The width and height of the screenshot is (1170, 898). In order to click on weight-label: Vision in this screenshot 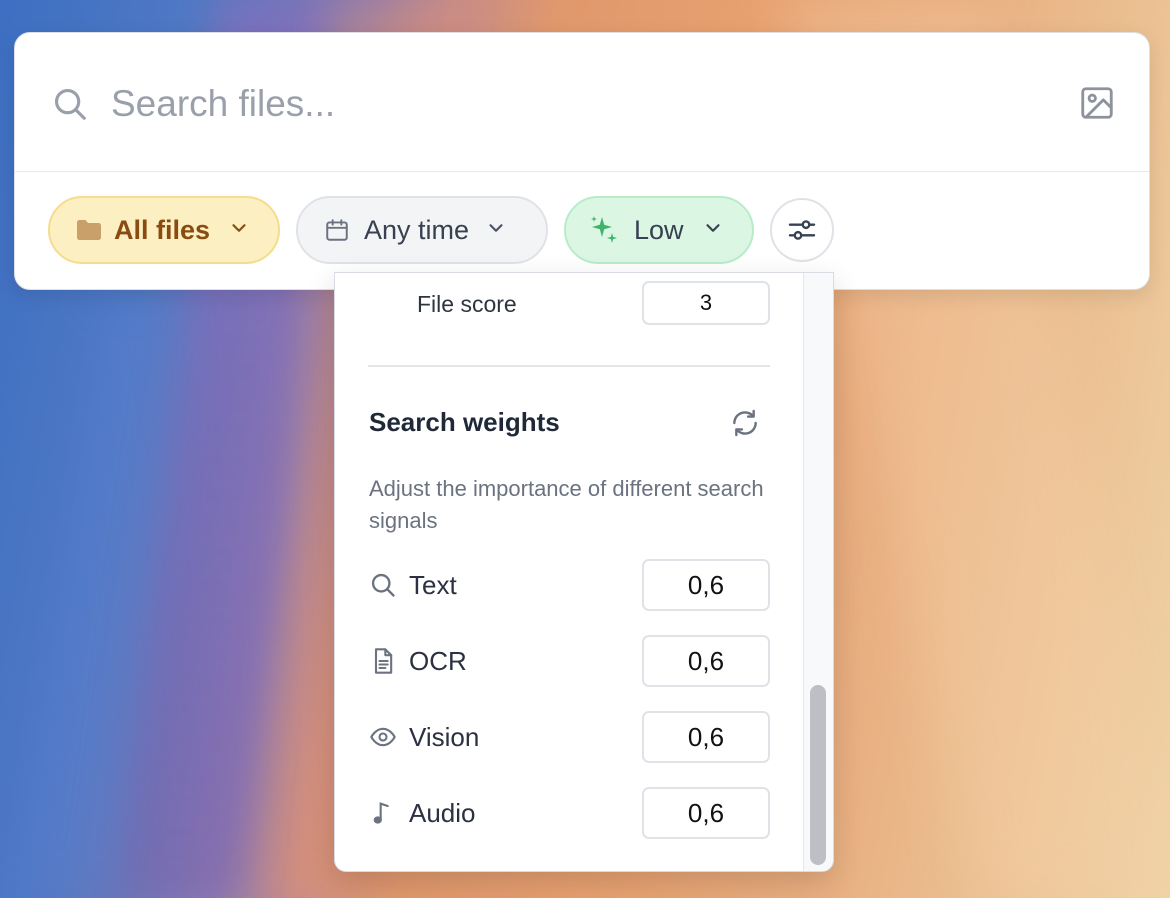, I will do `click(444, 737)`.